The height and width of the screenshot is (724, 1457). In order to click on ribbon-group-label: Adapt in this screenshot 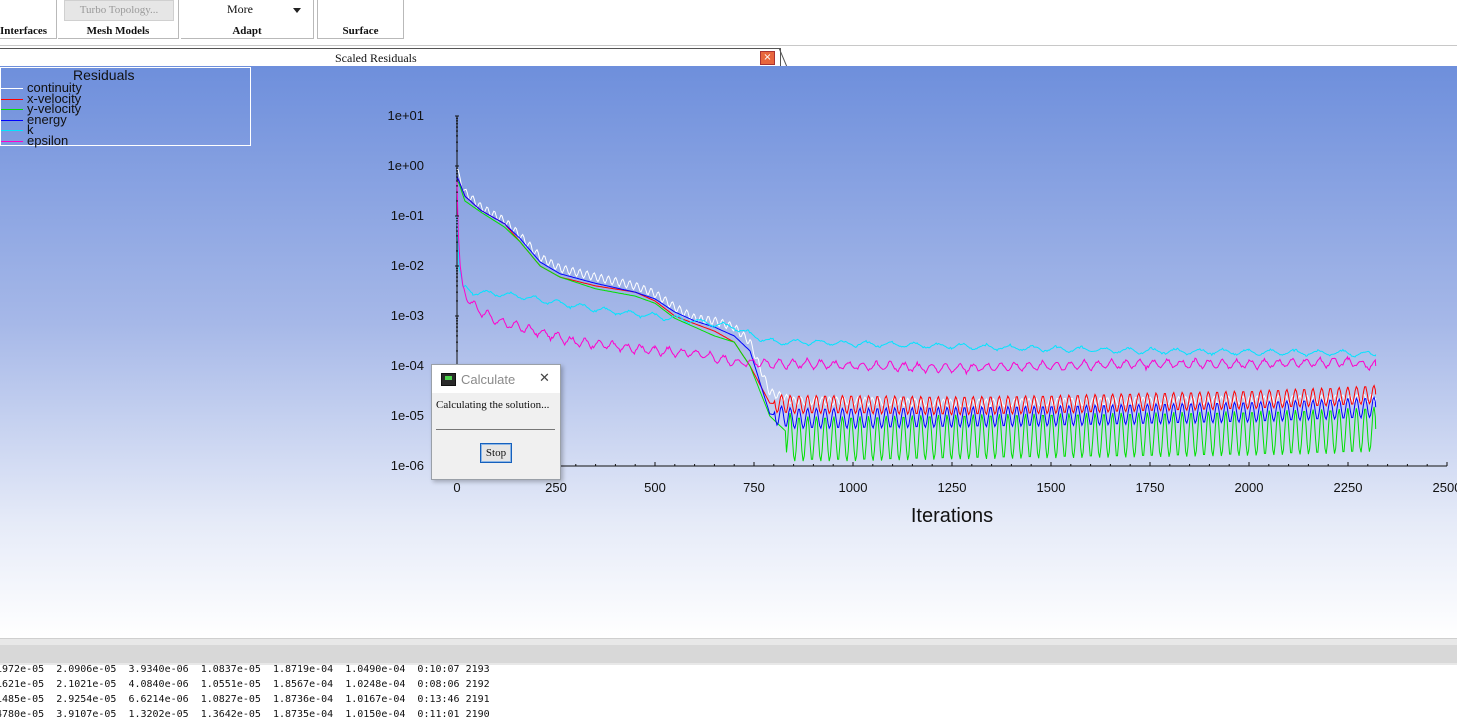, I will do `click(247, 31)`.